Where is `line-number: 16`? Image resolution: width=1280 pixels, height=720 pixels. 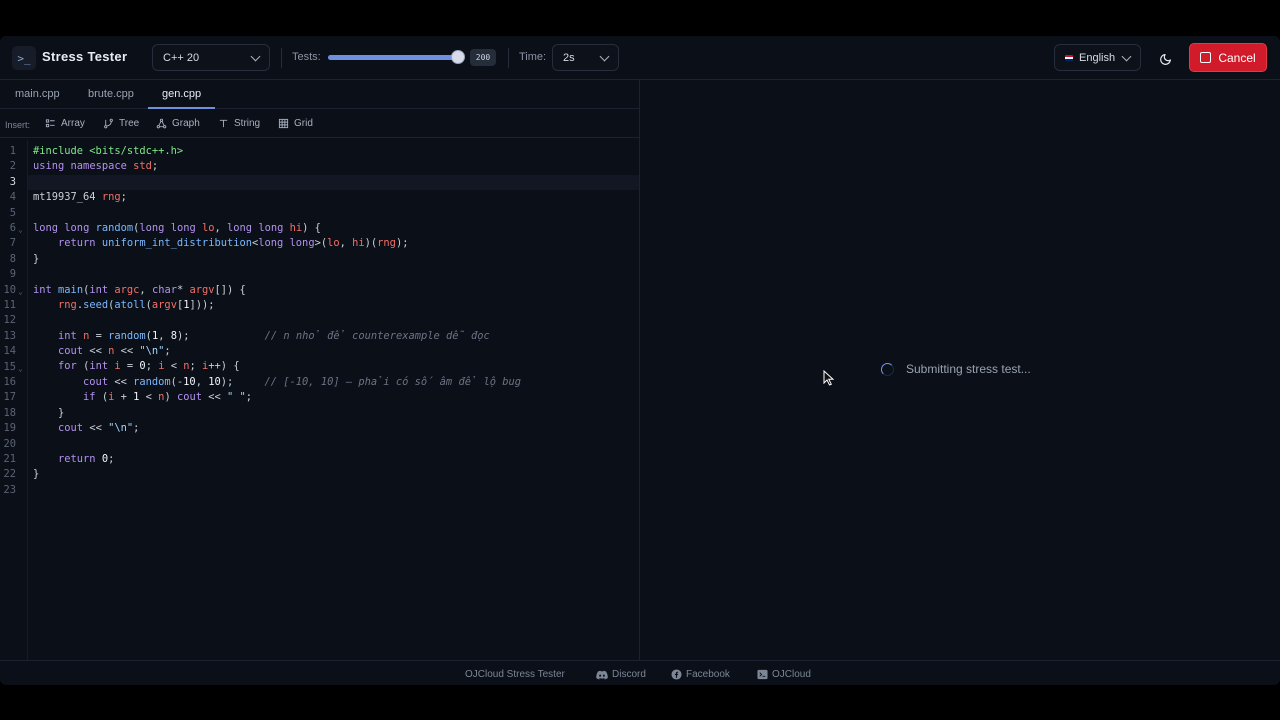
line-number: 16 is located at coordinates (9, 382).